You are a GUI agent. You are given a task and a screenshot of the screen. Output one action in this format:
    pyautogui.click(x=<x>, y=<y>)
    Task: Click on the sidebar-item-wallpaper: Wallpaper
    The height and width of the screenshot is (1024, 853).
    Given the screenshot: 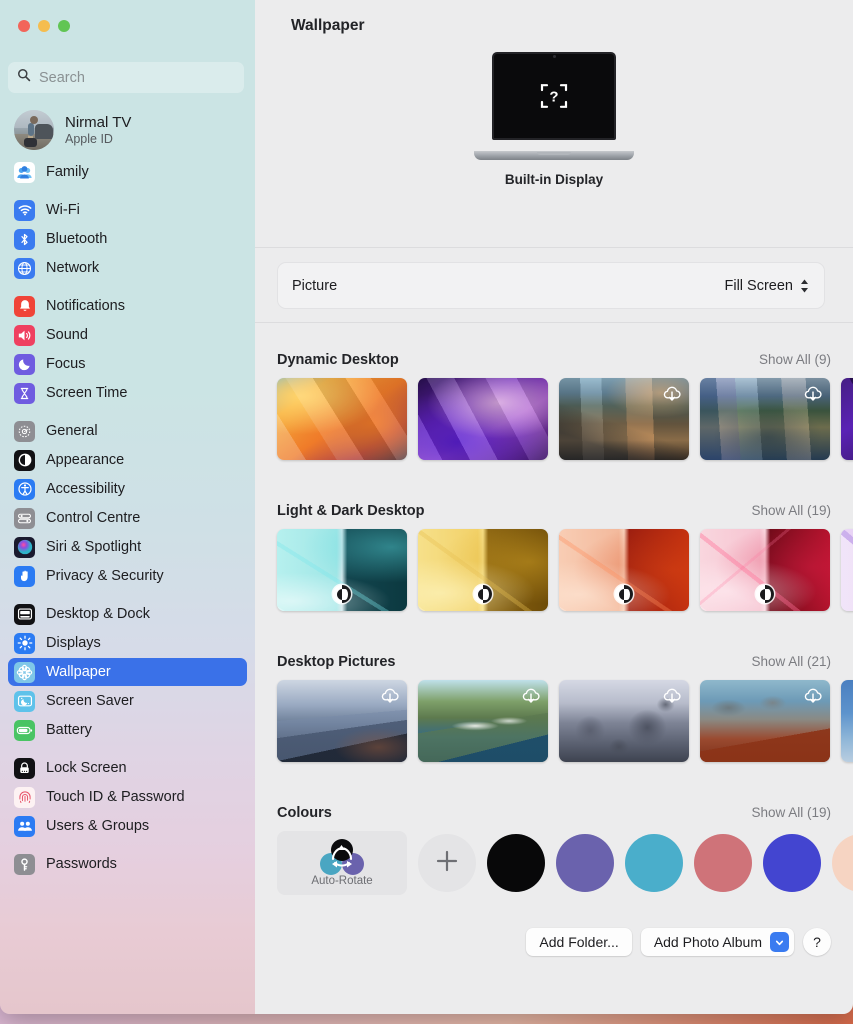 What is the action you would take?
    pyautogui.click(x=127, y=672)
    